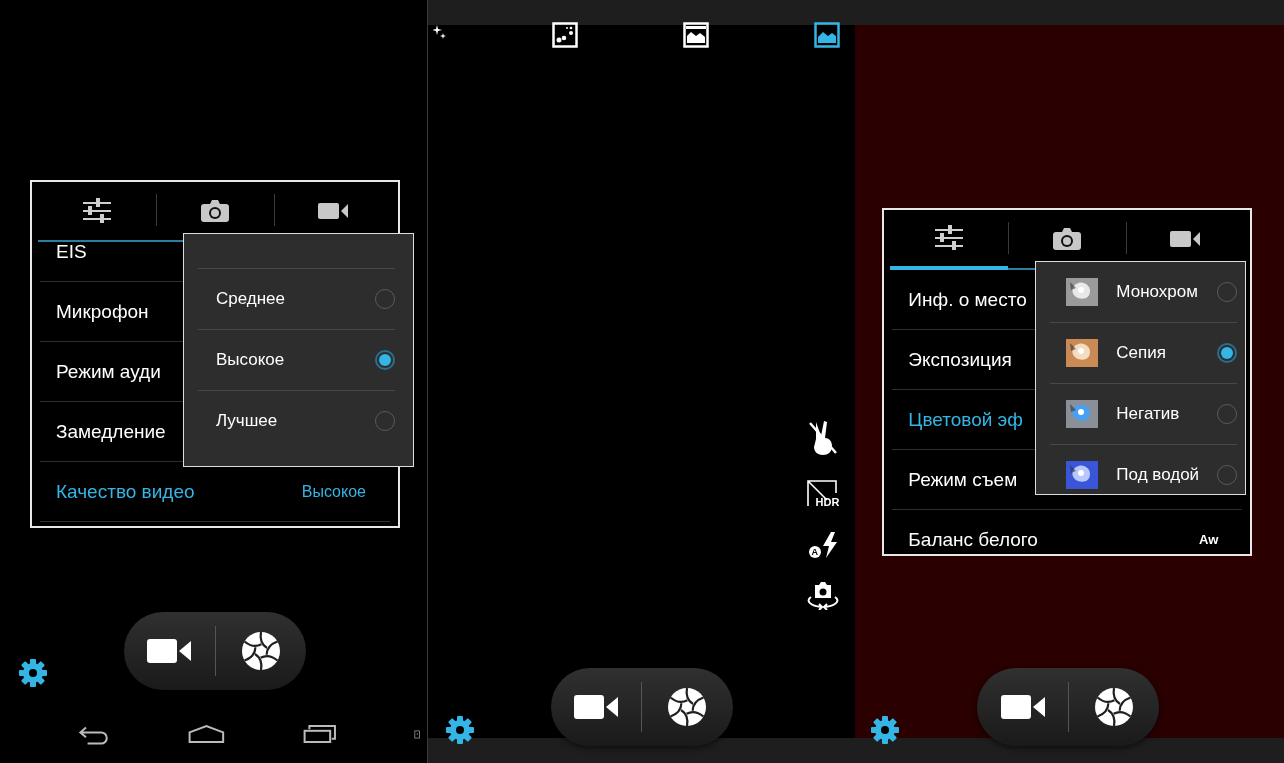 The image size is (1284, 763). What do you see at coordinates (1157, 292) in the screenshot?
I see `option-label: Монохром` at bounding box center [1157, 292].